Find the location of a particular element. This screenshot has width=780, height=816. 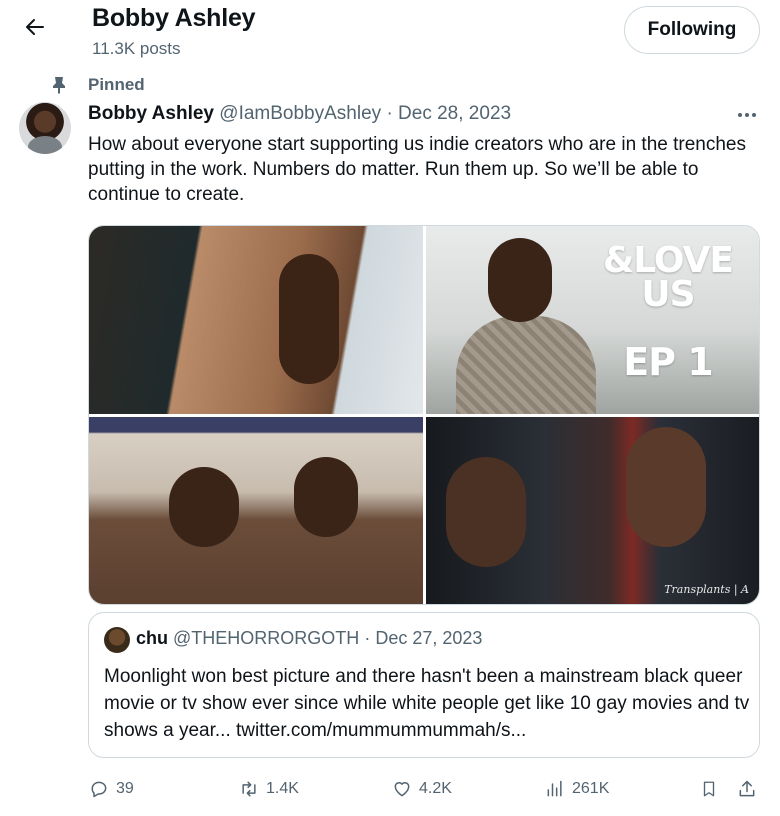

arrow-left-icon is located at coordinates (35, 29).